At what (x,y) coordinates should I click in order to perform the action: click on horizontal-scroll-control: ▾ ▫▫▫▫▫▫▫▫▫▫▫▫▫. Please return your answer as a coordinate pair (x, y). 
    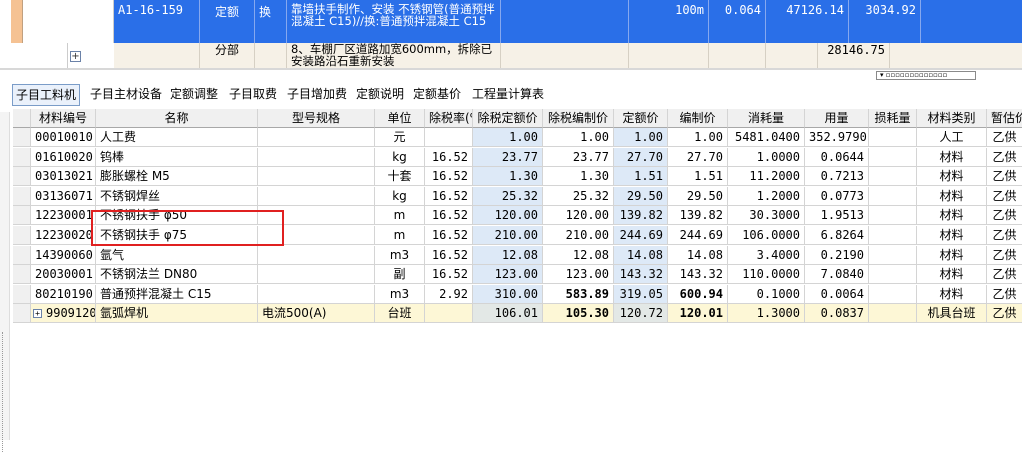
    Looking at the image, I should click on (926, 75).